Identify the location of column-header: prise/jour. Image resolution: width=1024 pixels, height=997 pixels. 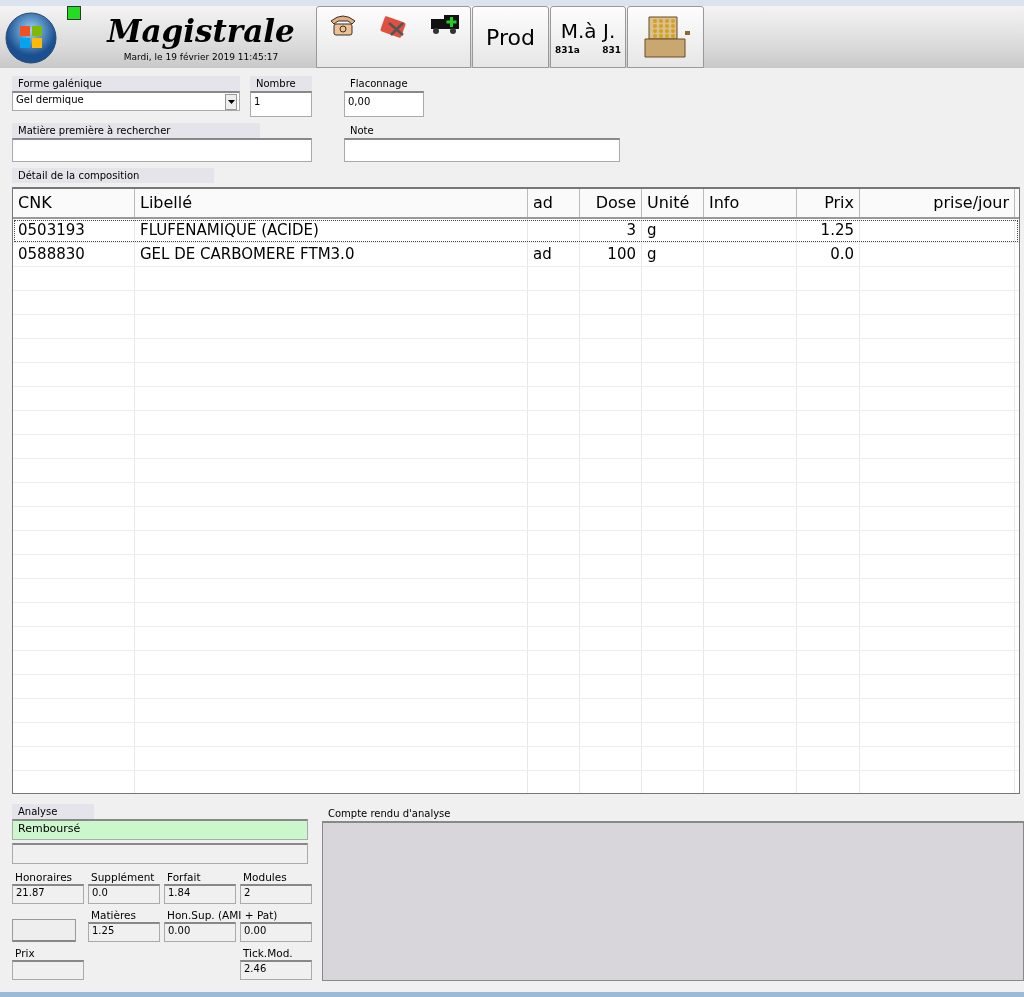
(937, 203).